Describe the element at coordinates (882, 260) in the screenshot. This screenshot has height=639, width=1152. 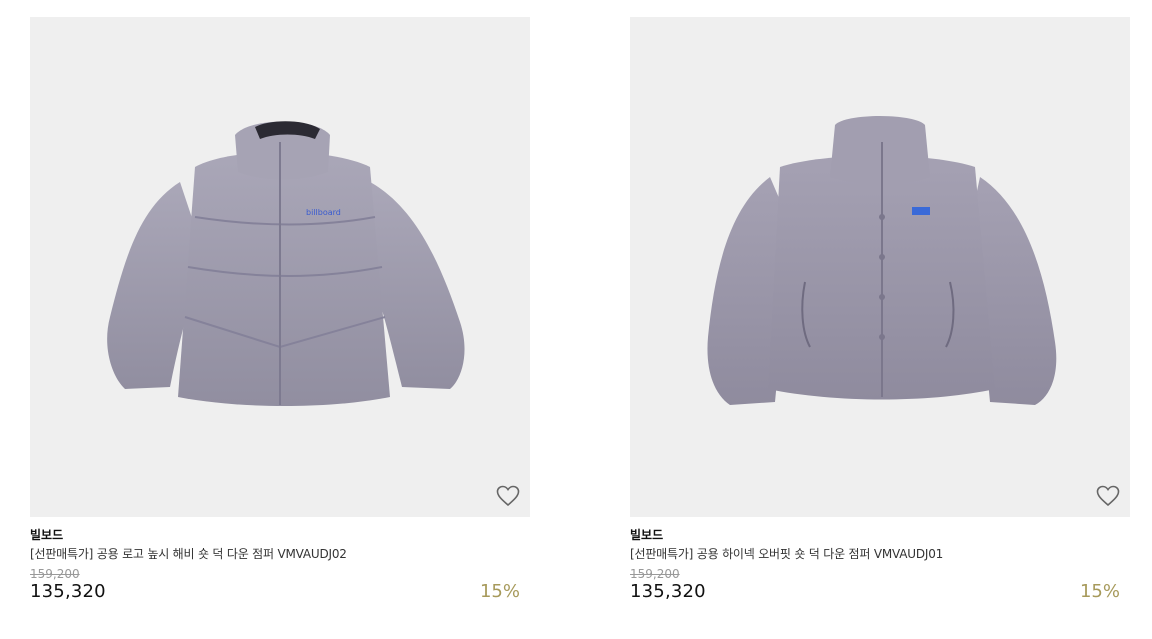
I see `jacket-photo` at that location.